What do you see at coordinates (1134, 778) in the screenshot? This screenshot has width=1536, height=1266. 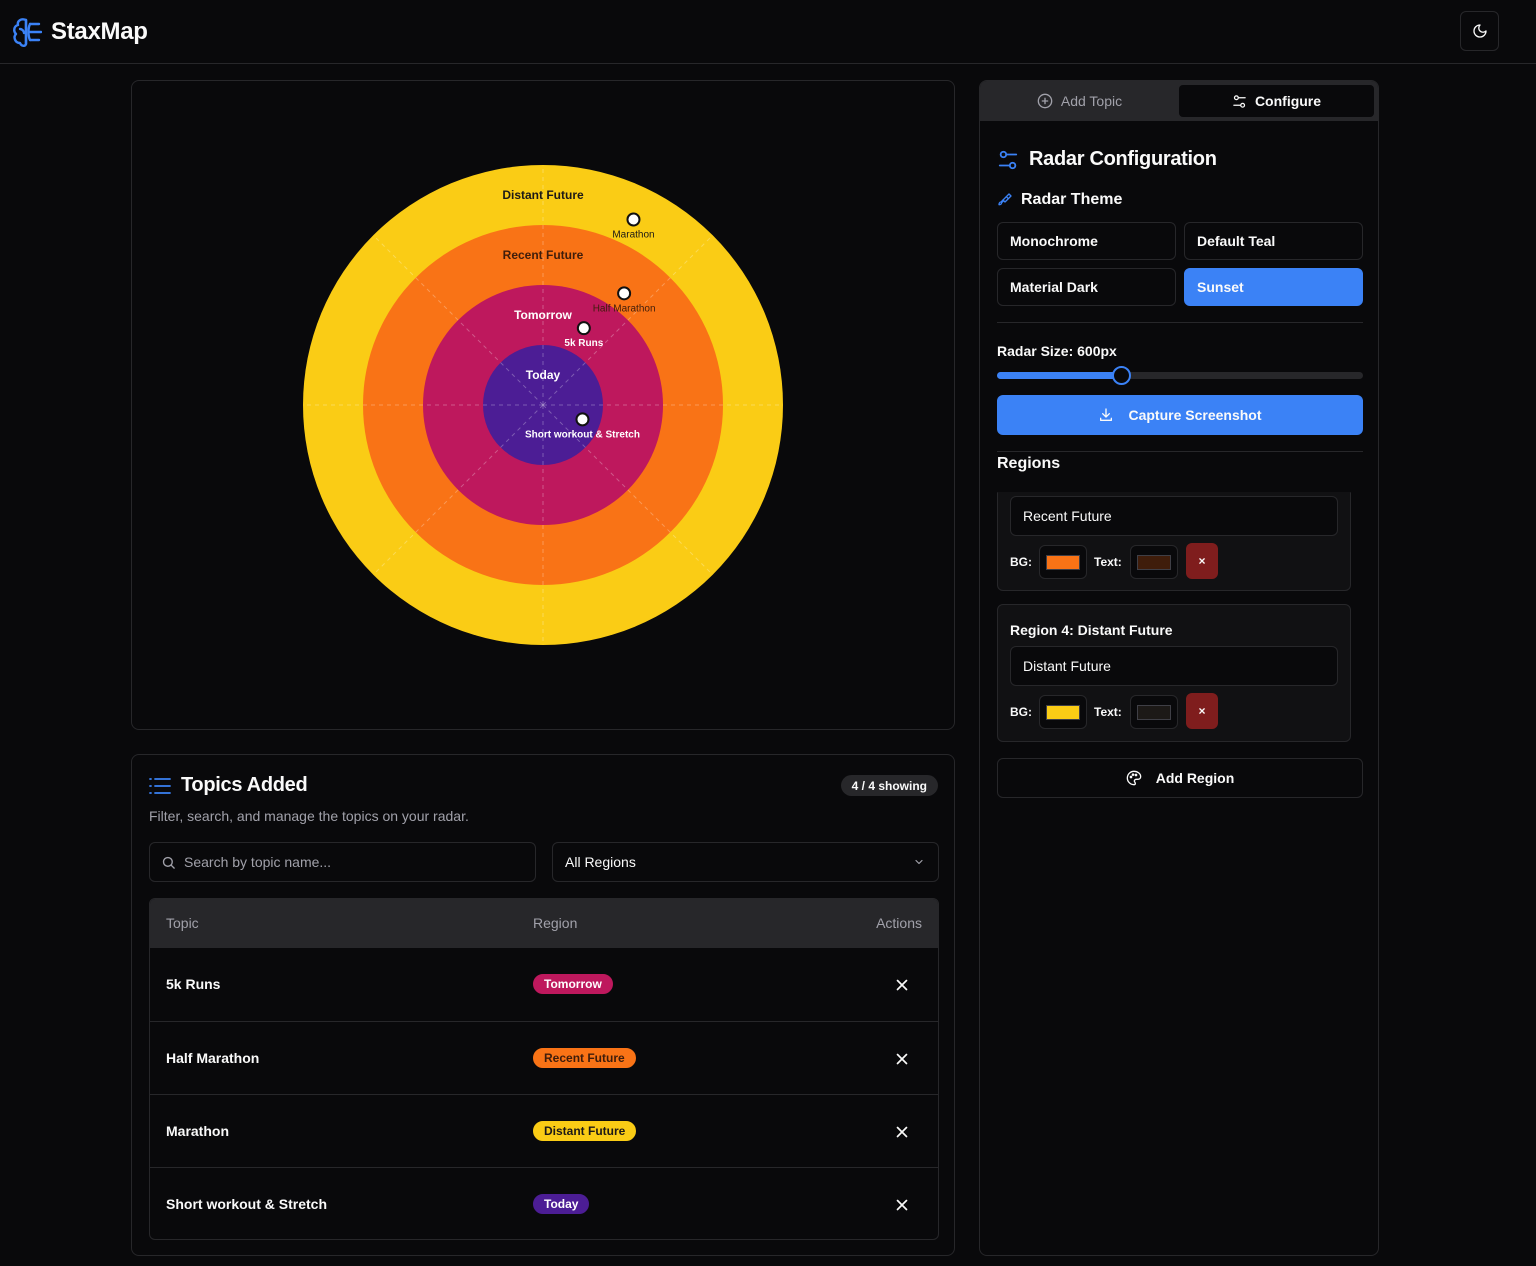 I see `palette-icon` at bounding box center [1134, 778].